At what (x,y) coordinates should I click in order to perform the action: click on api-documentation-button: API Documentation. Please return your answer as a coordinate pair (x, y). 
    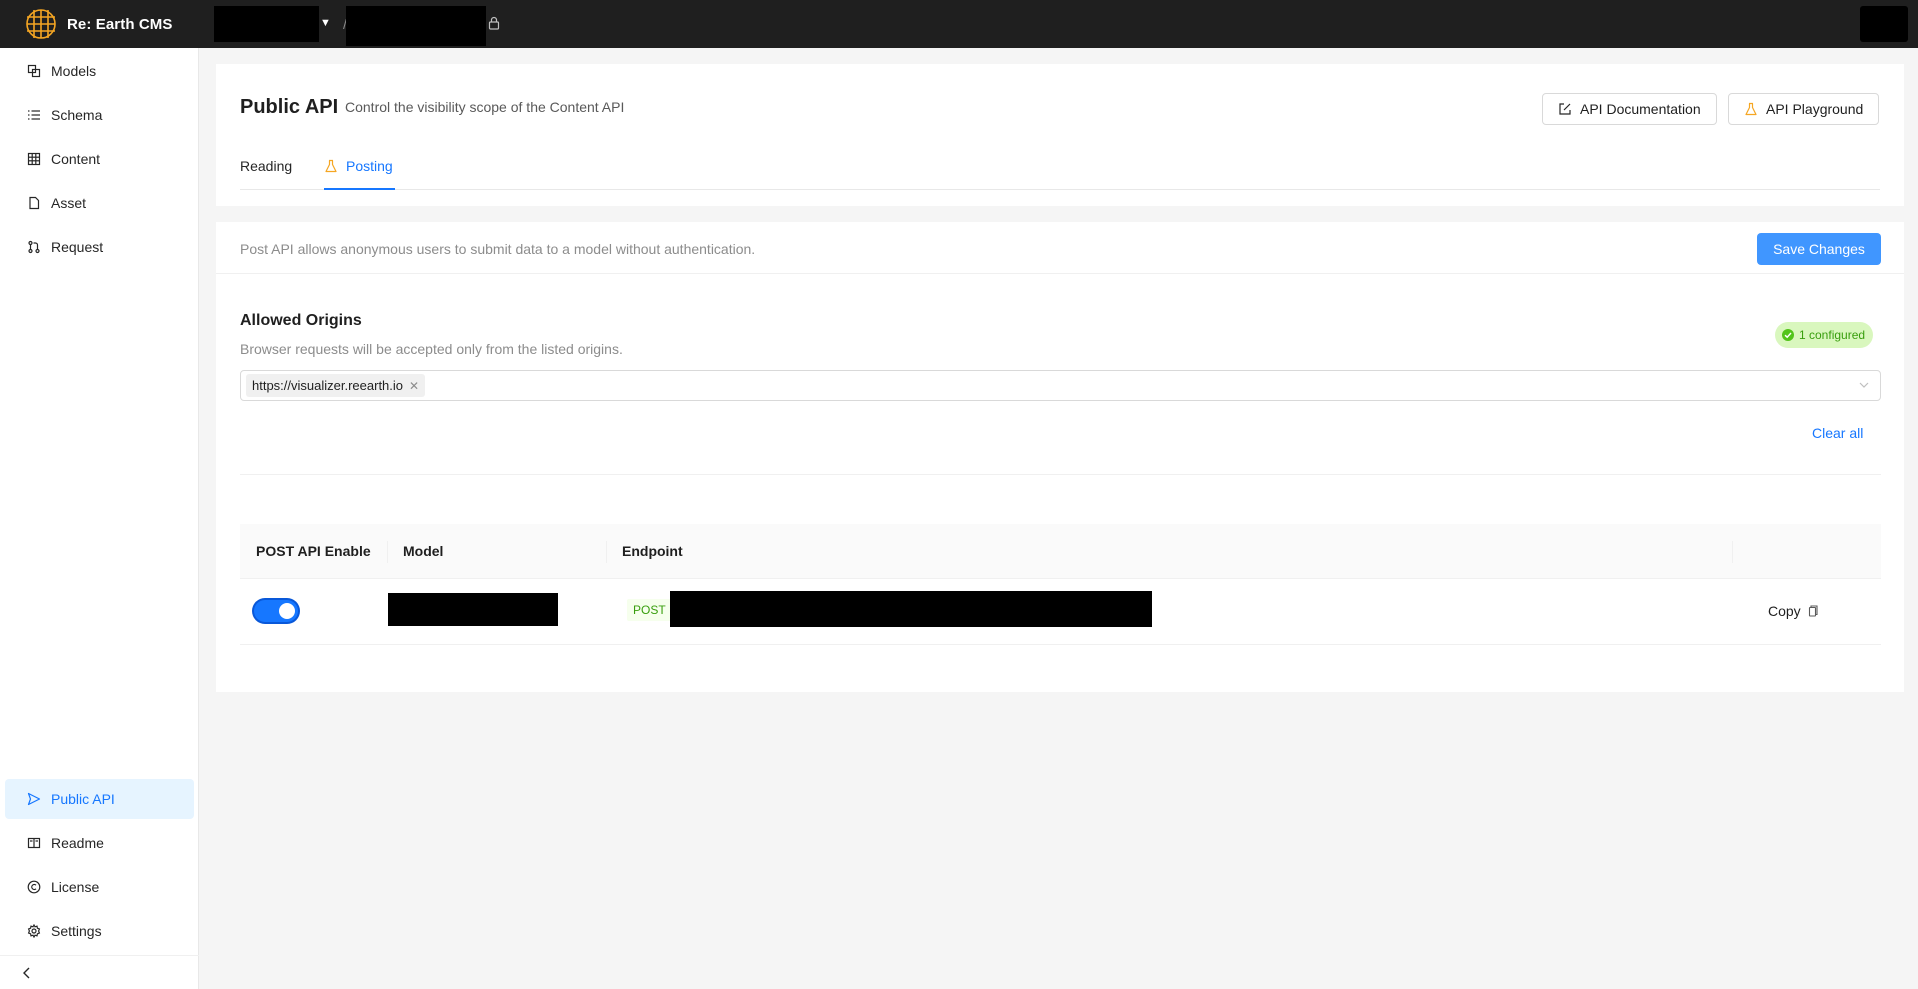
    Looking at the image, I should click on (1629, 109).